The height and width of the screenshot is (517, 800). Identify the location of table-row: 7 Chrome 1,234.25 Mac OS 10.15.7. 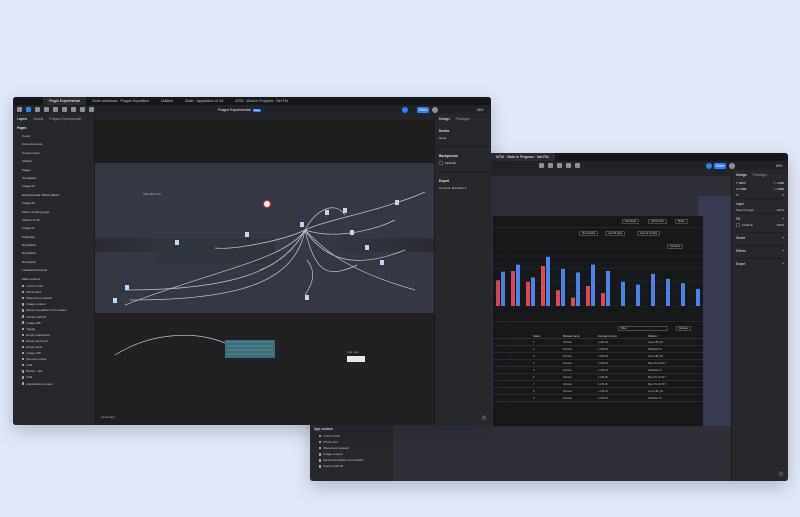
(598, 384).